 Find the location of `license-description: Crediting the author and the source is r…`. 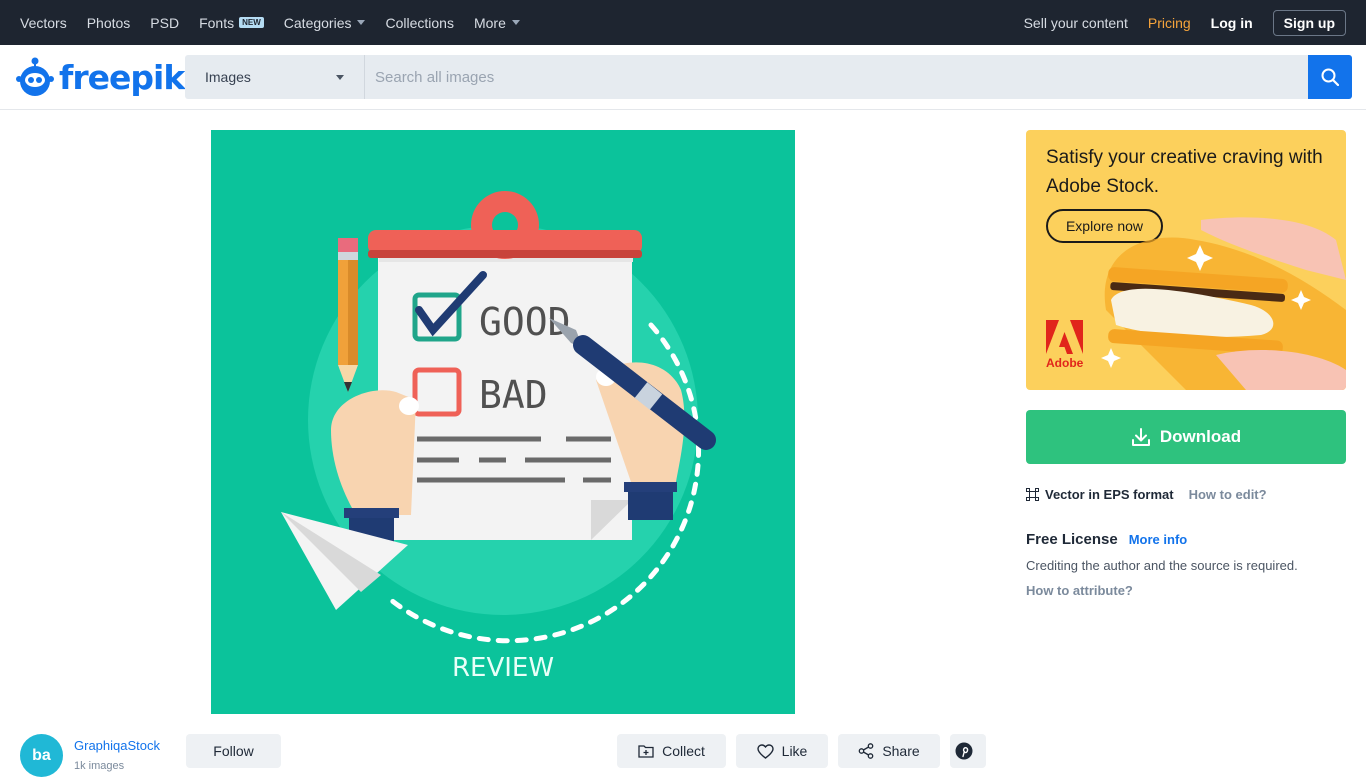

license-description: Crediting the author and the source is r… is located at coordinates (1162, 565).